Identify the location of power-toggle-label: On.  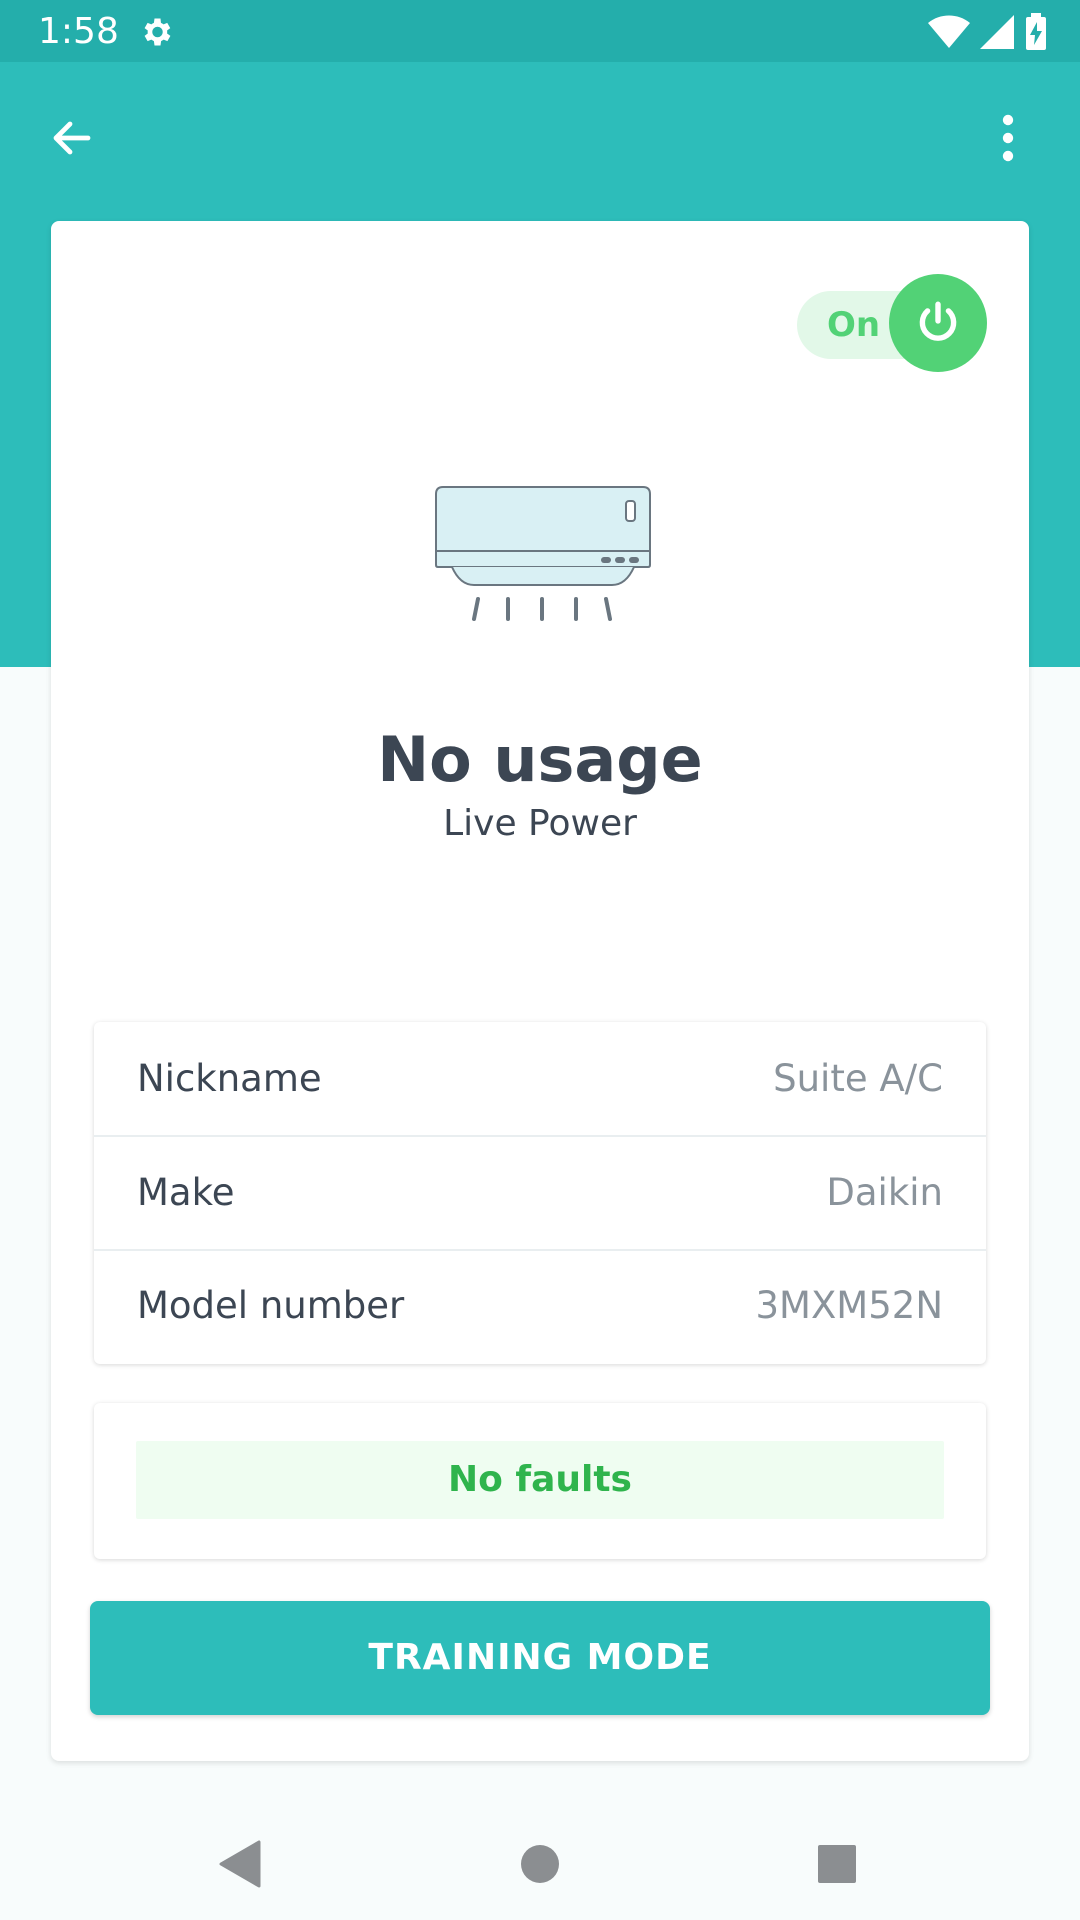
(854, 325).